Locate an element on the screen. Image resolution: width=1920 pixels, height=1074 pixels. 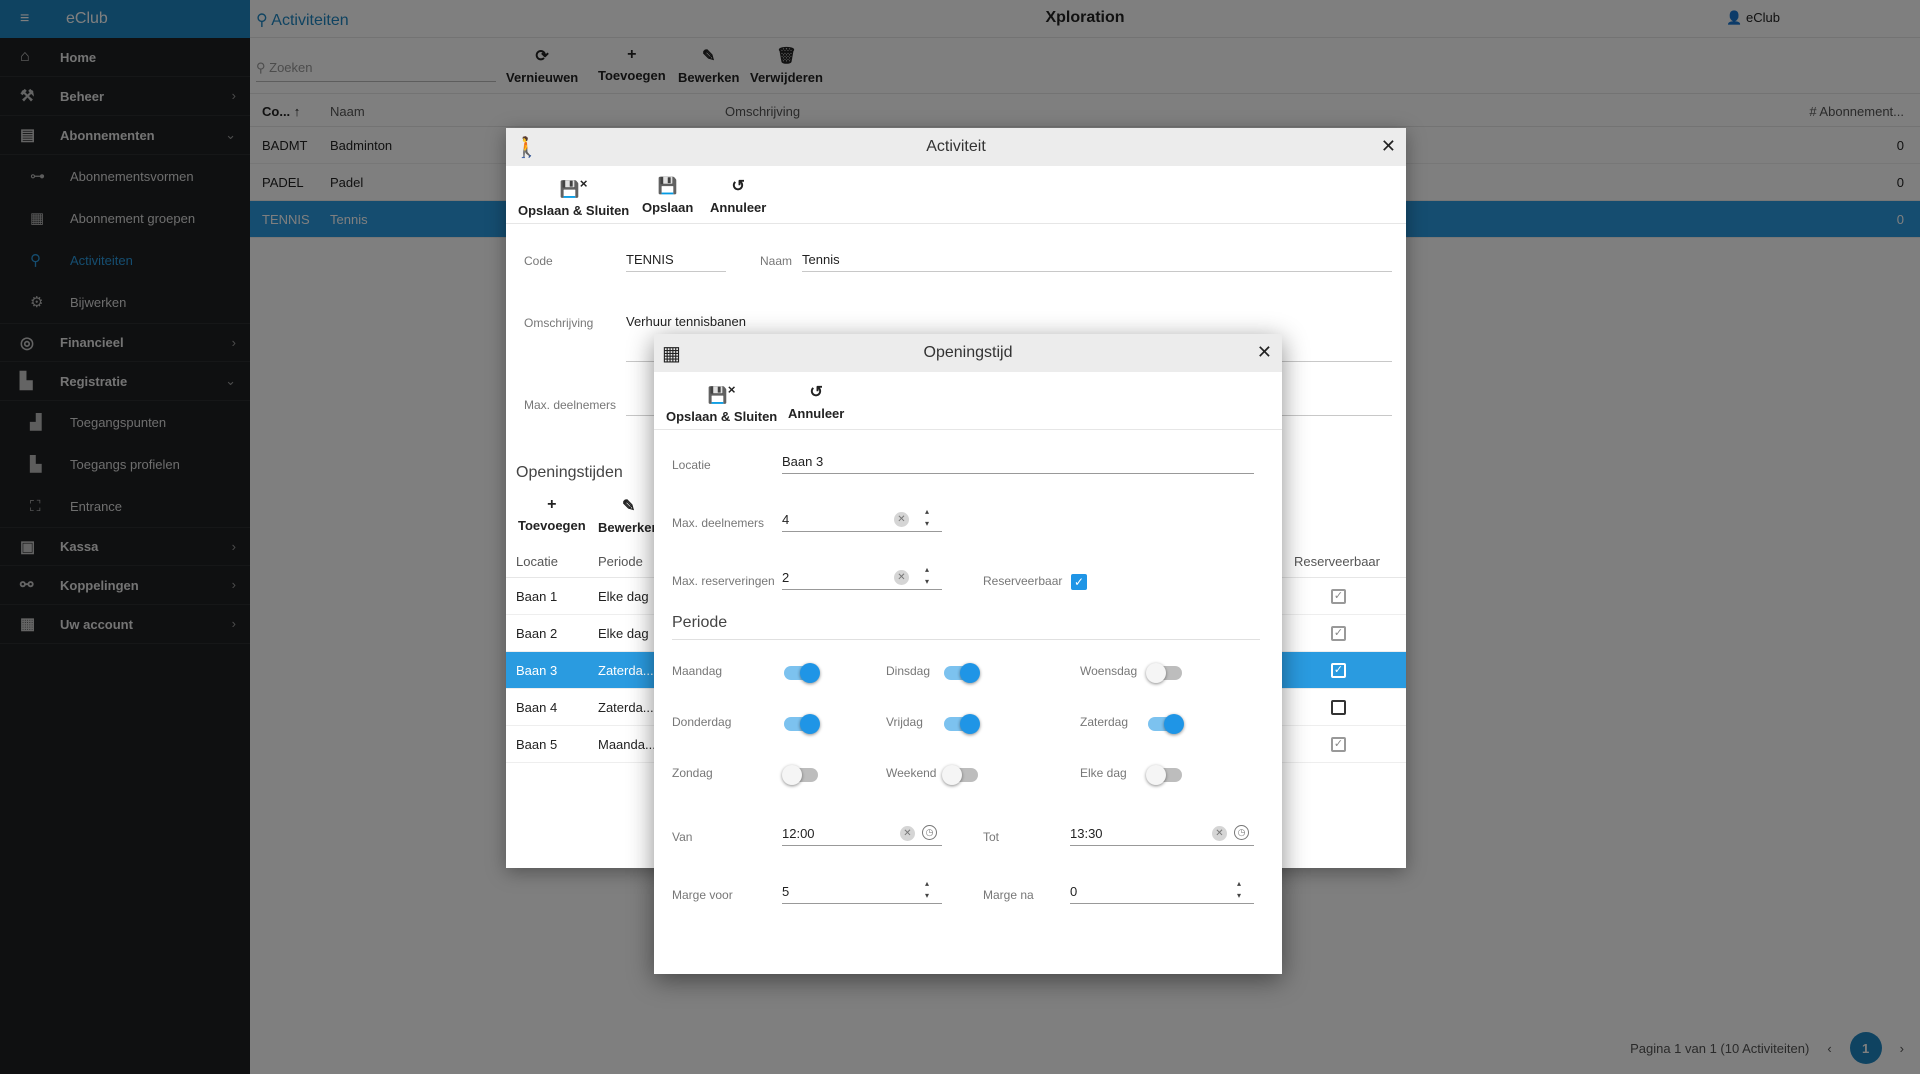
van-time-field: 12:00 ✕ ◷ is located at coordinates (862, 834).